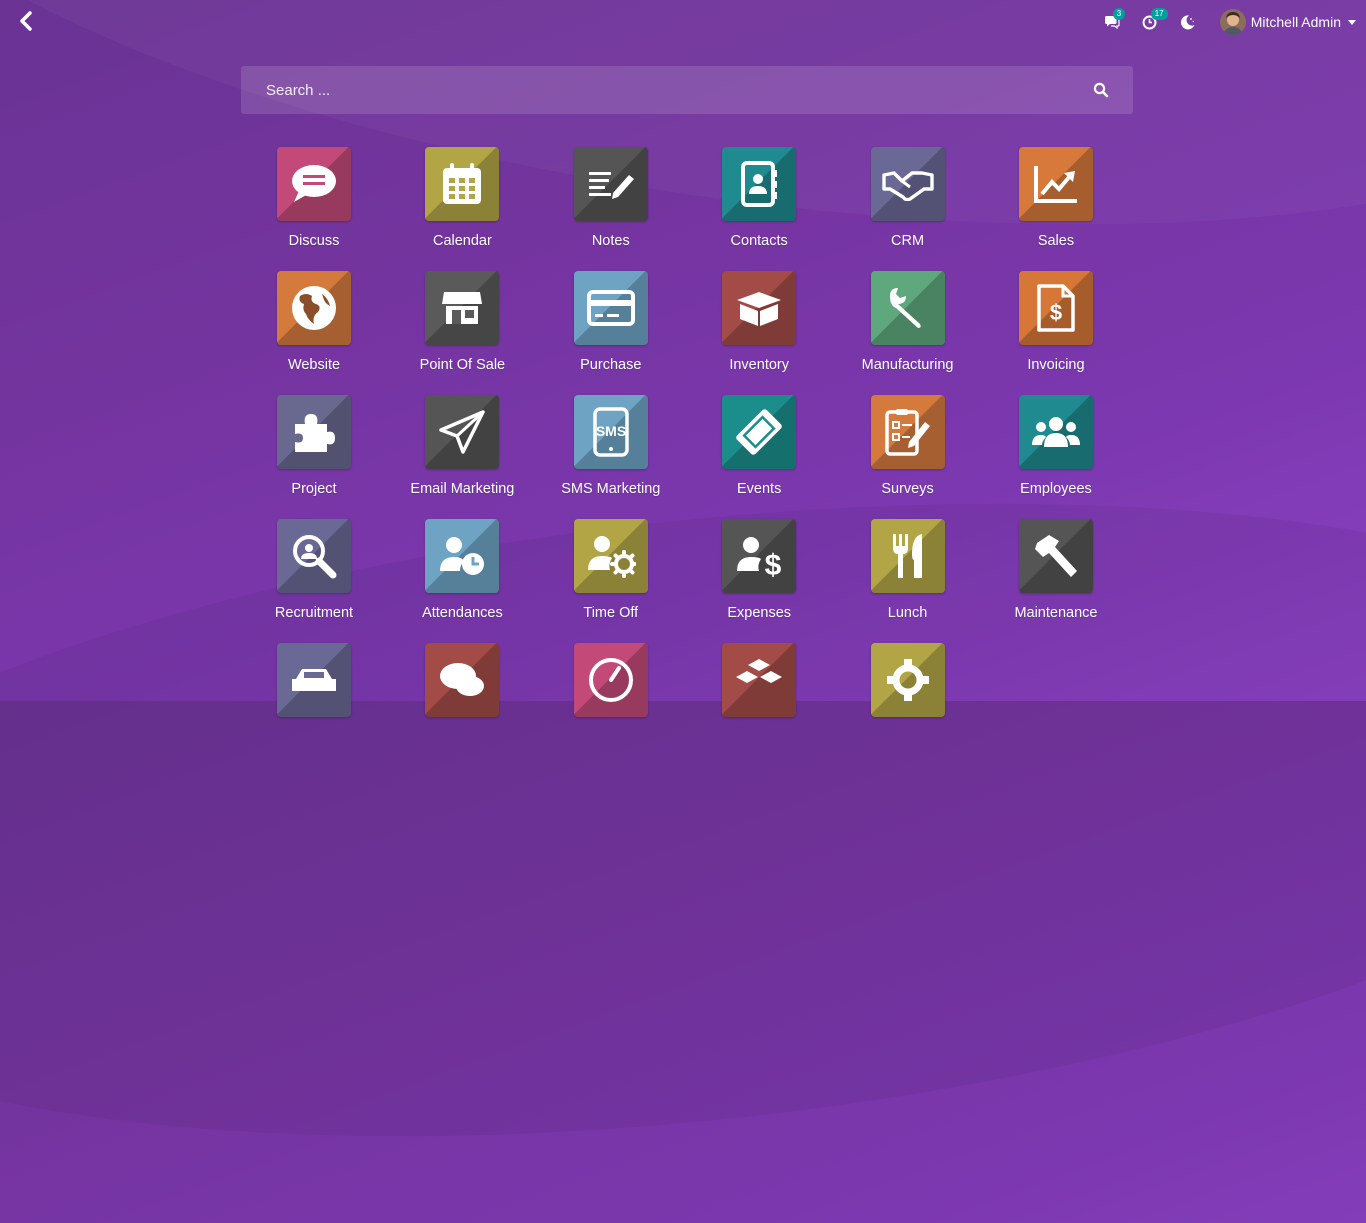 This screenshot has width=1366, height=1223. Describe the element at coordinates (683, 22) in the screenshot. I see `top-bar: 3 17 Mitchell Admin` at that location.